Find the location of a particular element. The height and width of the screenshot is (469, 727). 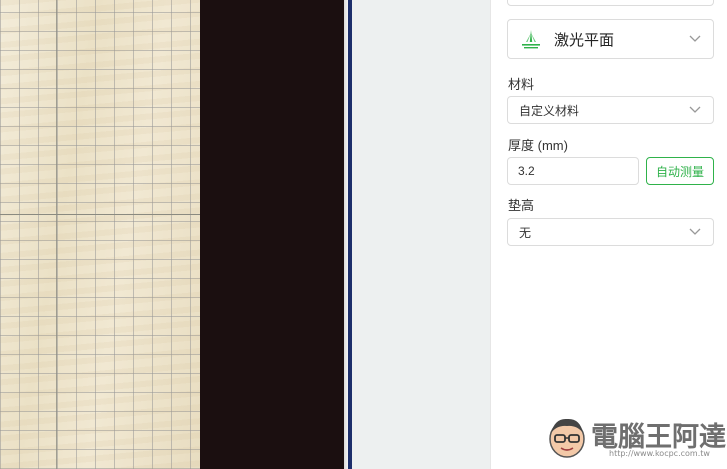

auto-measure-button: 自动测量 is located at coordinates (680, 171).